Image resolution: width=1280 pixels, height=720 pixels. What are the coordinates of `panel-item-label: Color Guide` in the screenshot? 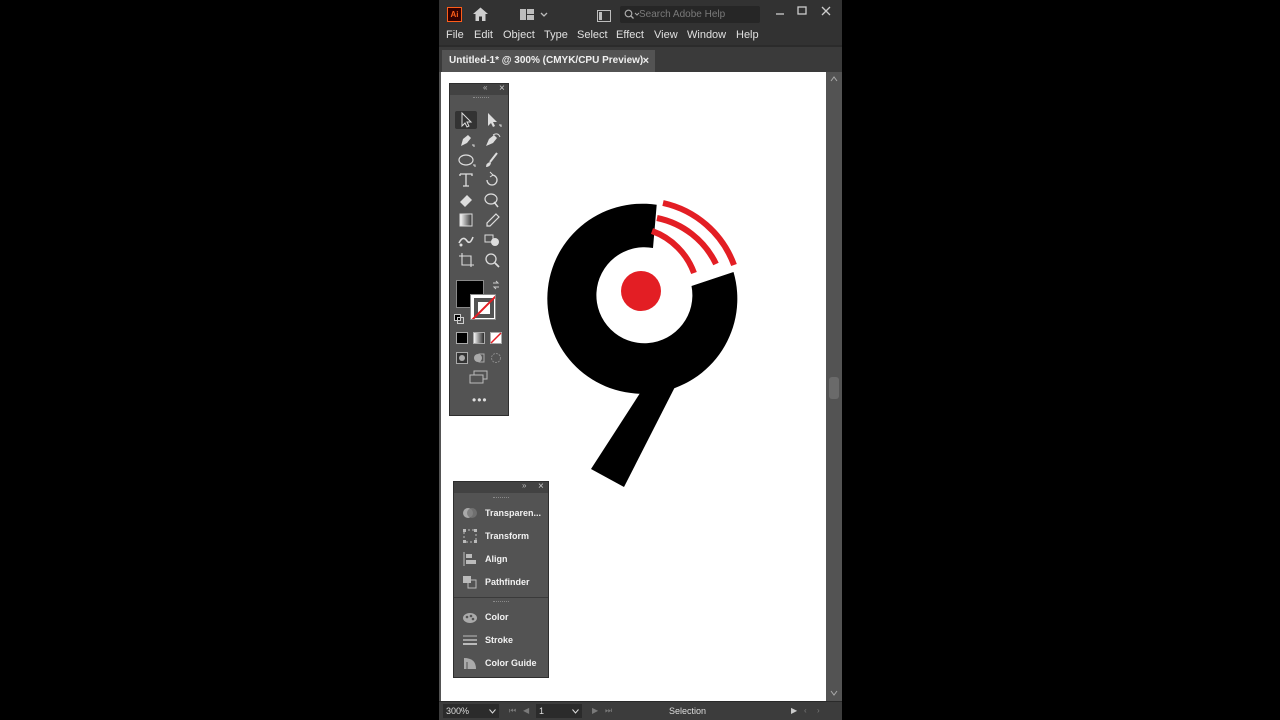 It's located at (511, 663).